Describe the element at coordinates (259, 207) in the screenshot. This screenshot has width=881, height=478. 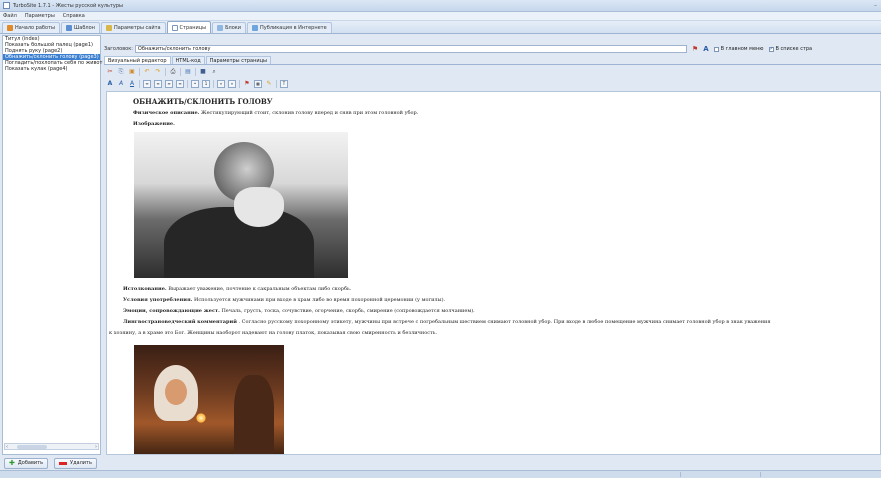
I see `photo-figure-beard` at that location.